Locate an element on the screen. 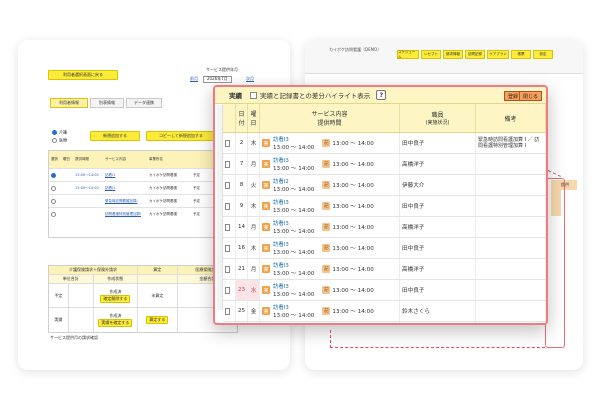  help-icon: ? is located at coordinates (381, 95).